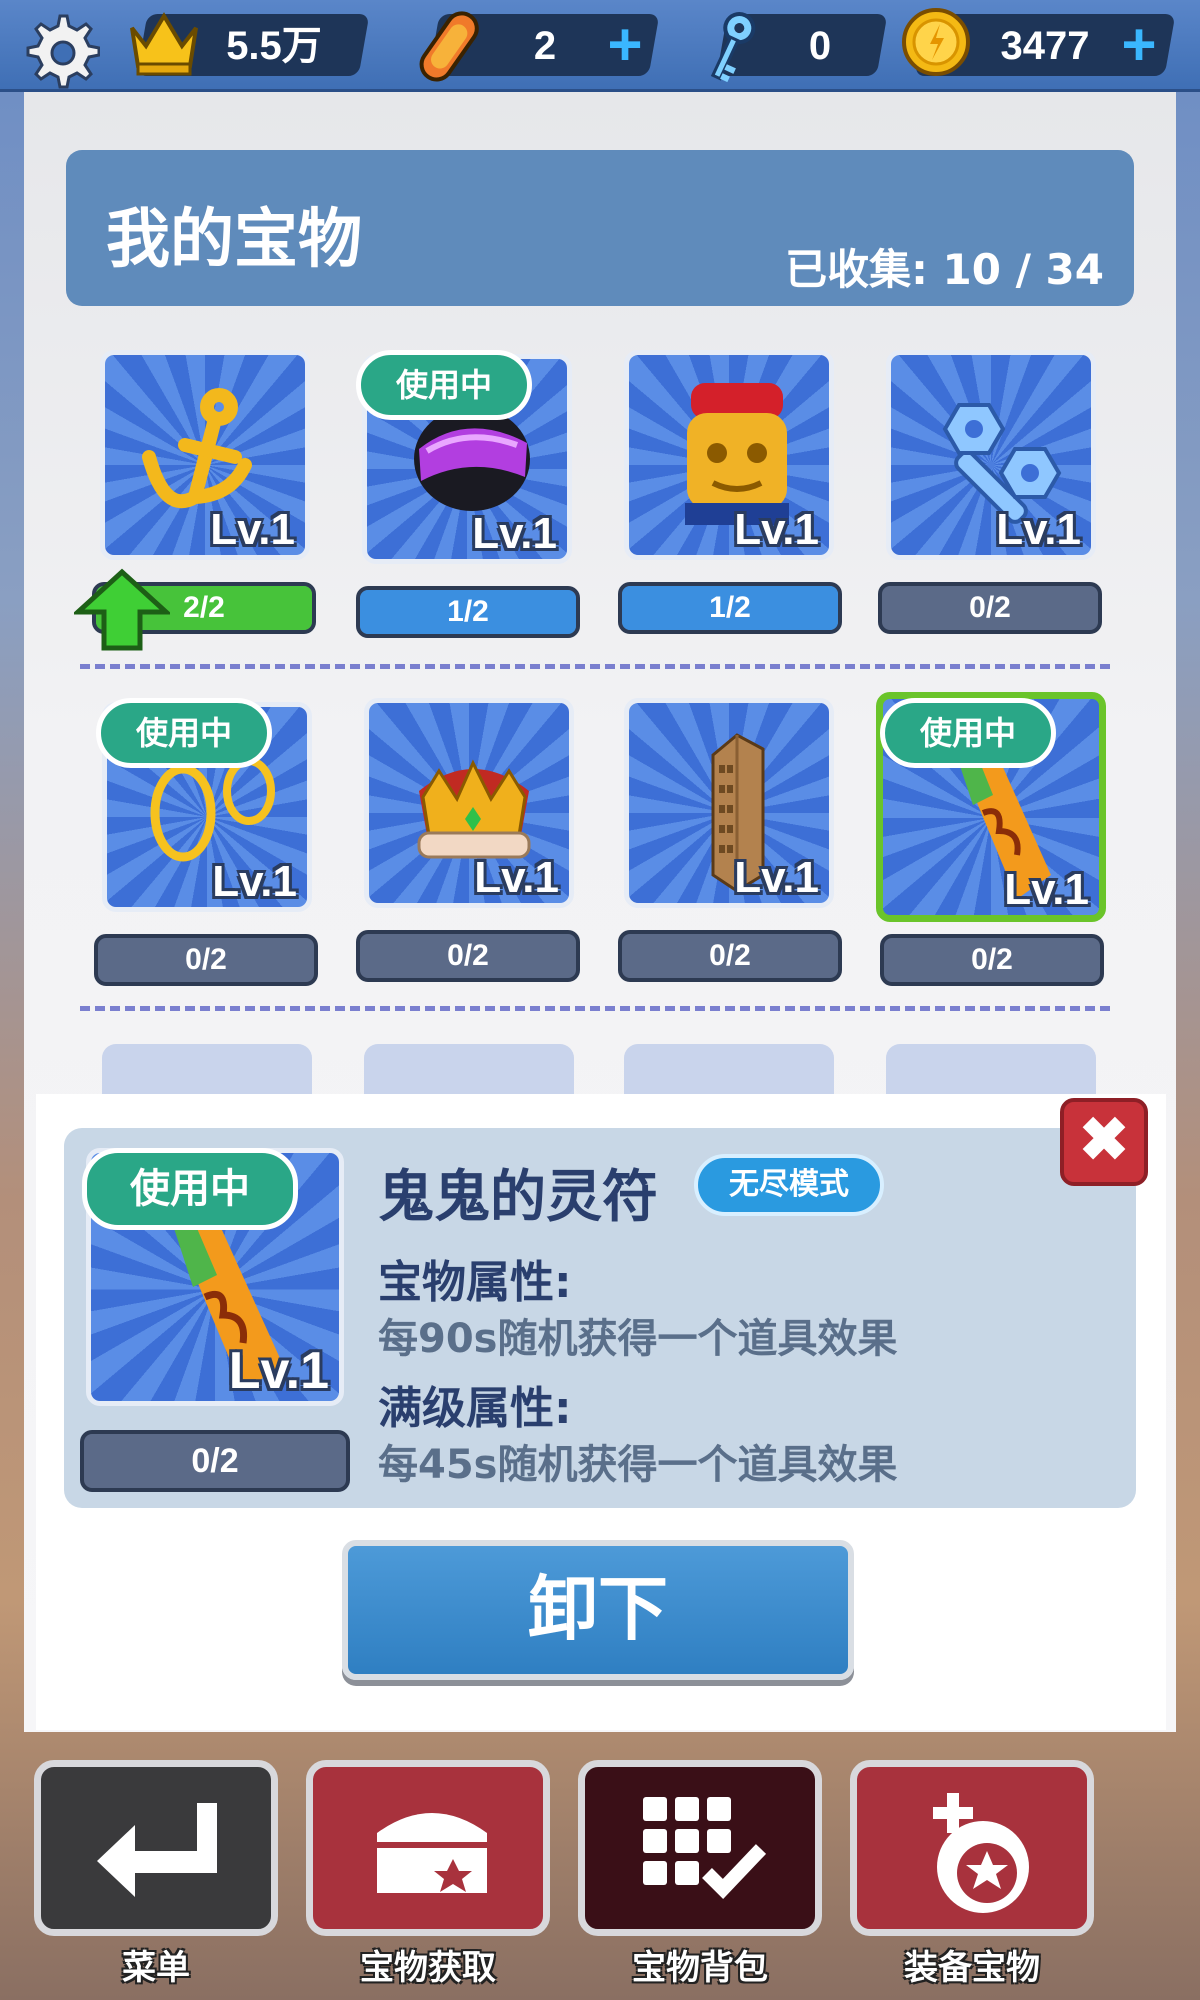 The width and height of the screenshot is (1200, 2000). What do you see at coordinates (705, 1848) in the screenshot?
I see `grid-check-icon` at bounding box center [705, 1848].